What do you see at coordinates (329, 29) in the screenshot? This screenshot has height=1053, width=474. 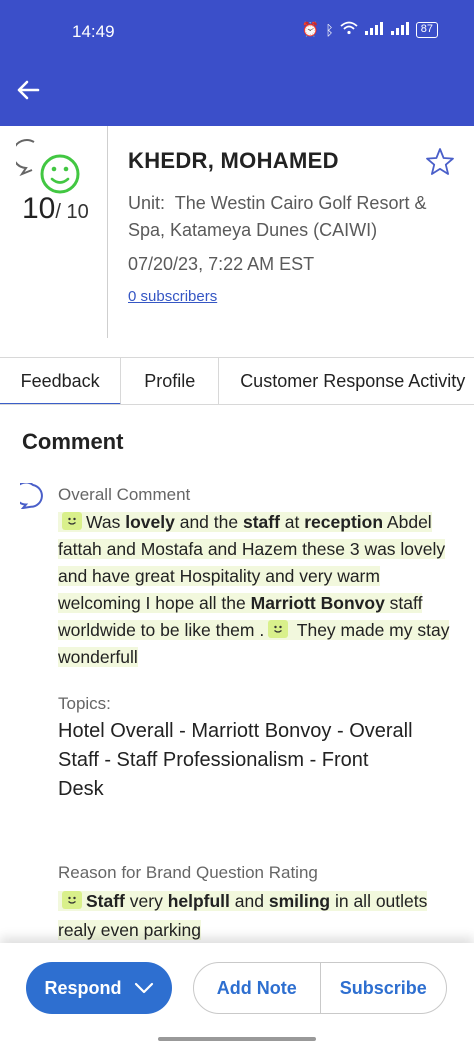 I see `bluetooth-icon: ᛒ` at bounding box center [329, 29].